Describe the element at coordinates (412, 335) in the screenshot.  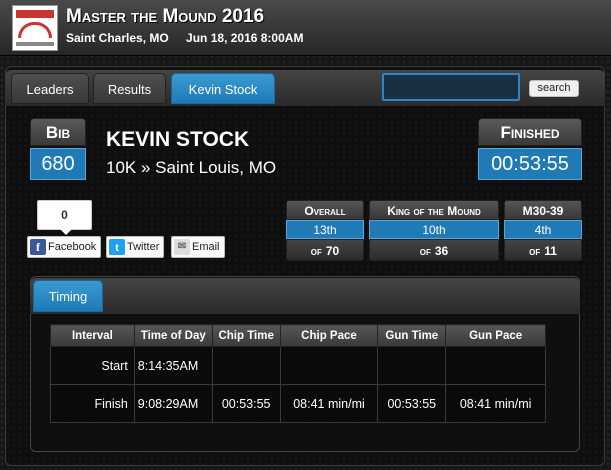
I see `col-gun-time: Gun Time` at that location.